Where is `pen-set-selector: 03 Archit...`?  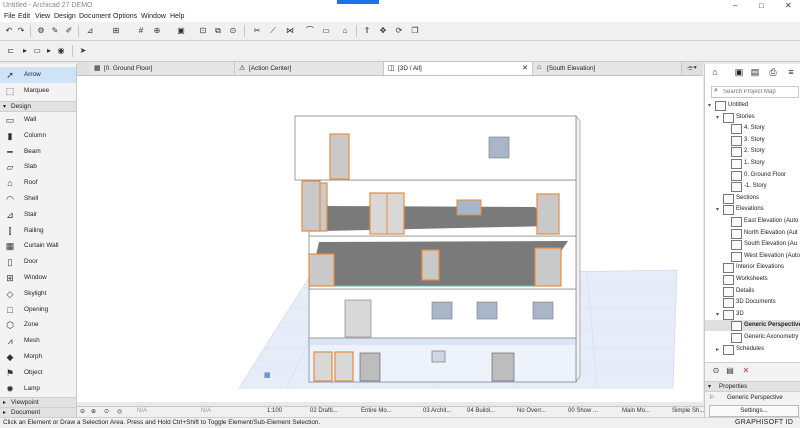
pen-set-selector: 03 Archit... is located at coordinates (437, 412).